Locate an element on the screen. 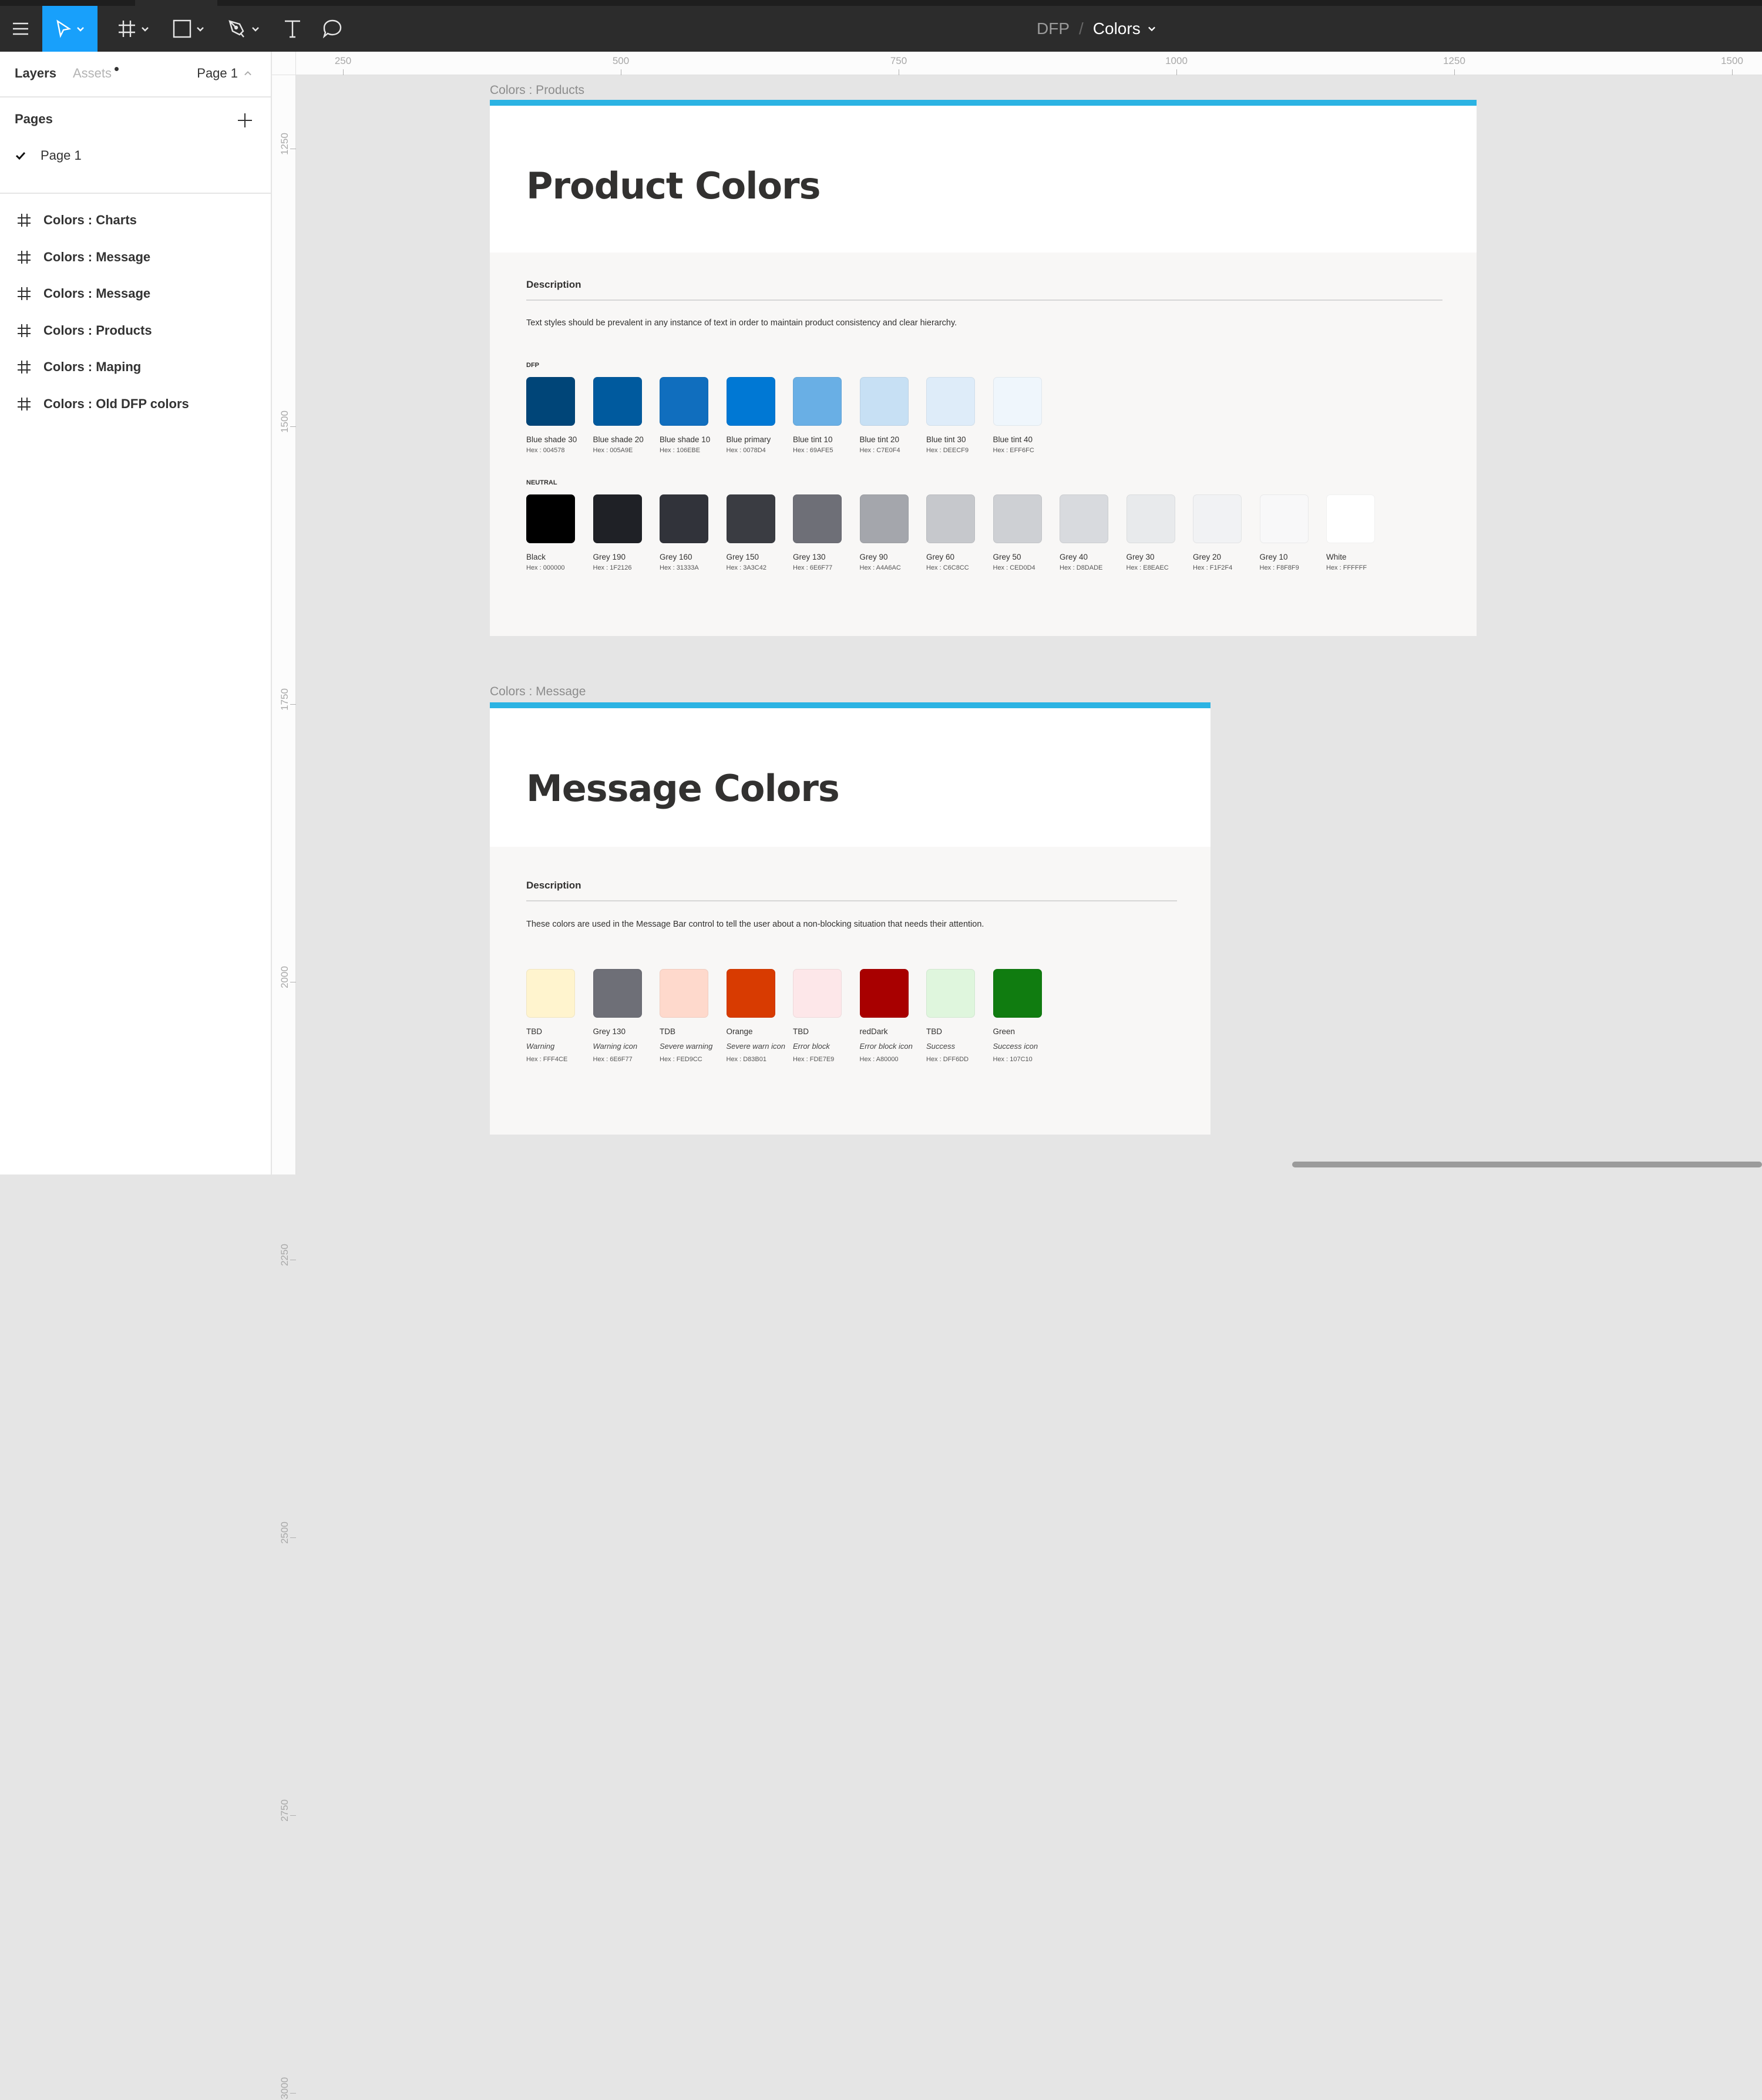 The image size is (1762, 2100). color-swatch: Grey 50 Hex : CED0D4 is located at coordinates (1026, 532).